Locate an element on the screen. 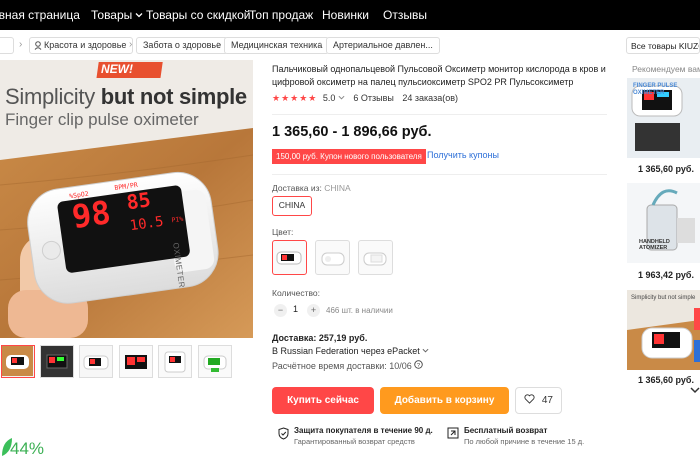  hero-subline: Finger clip pulse oximeter is located at coordinates (102, 119).